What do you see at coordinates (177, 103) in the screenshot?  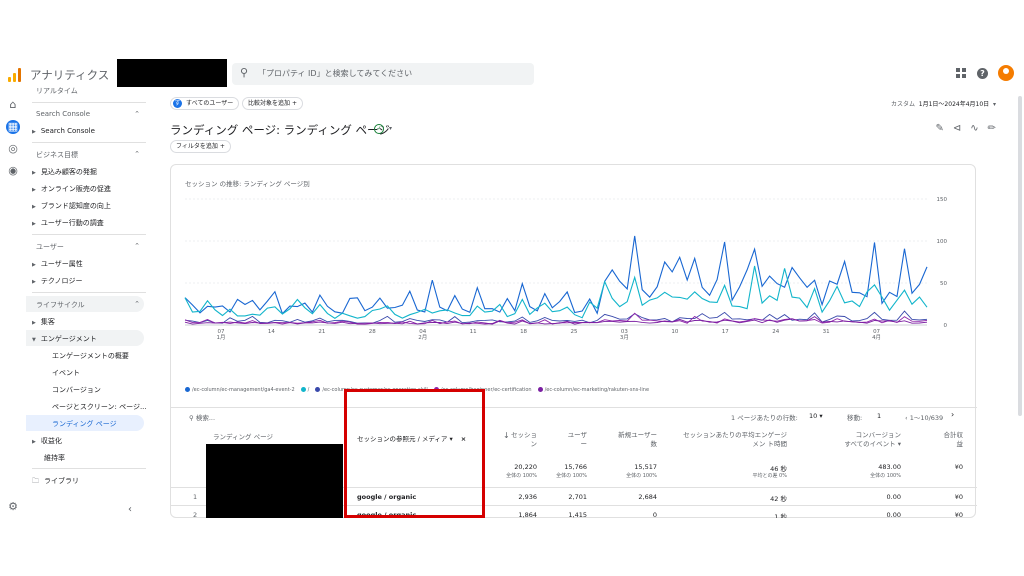 I see `segment-icon: す` at bounding box center [177, 103].